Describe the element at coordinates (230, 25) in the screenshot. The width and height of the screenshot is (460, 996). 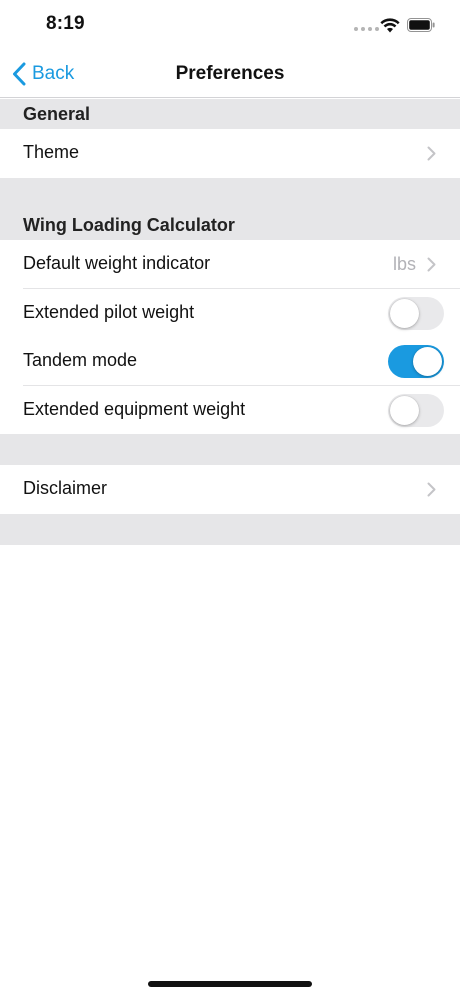
I see `status-bar: 8:19` at that location.